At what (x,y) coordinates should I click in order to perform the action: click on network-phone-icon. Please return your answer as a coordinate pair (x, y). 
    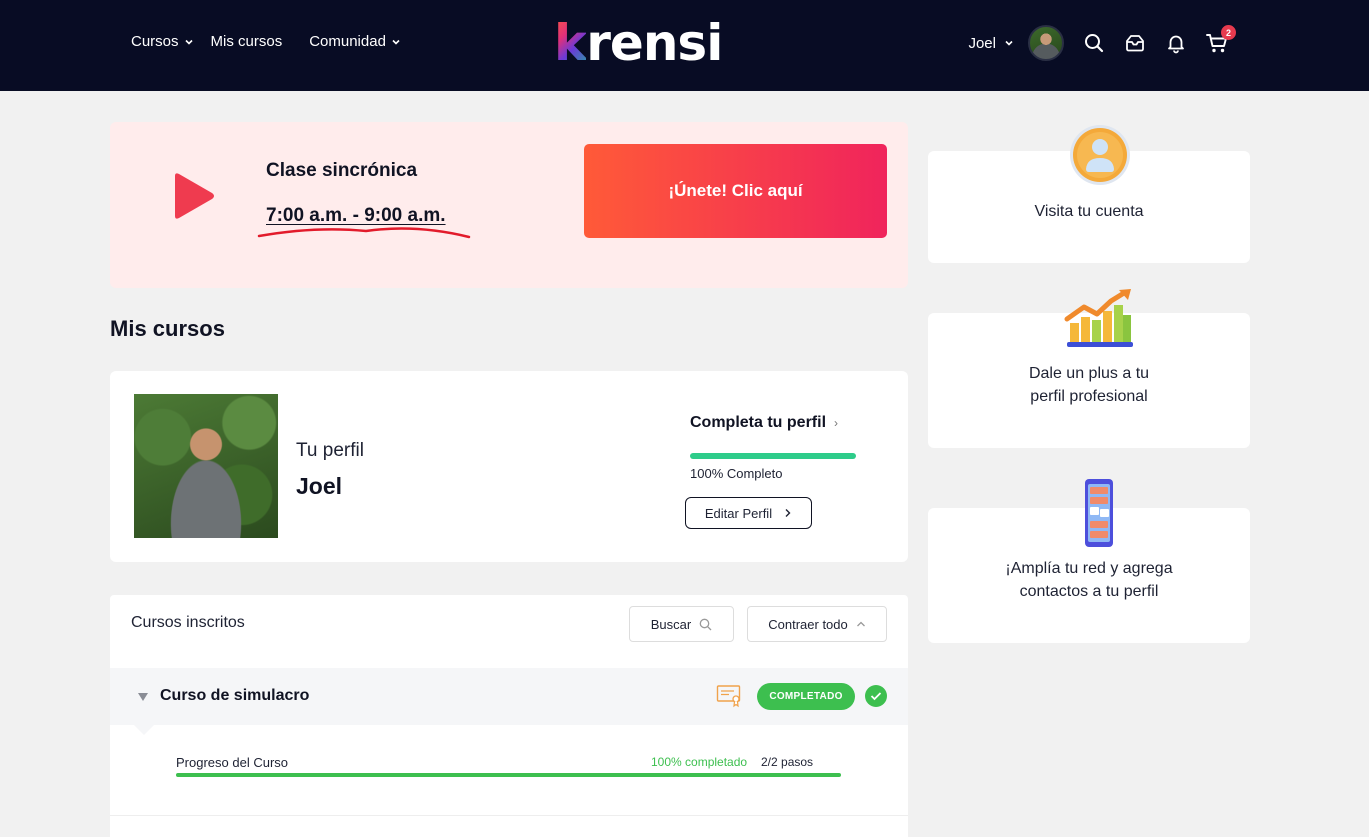
    Looking at the image, I should click on (1099, 513).